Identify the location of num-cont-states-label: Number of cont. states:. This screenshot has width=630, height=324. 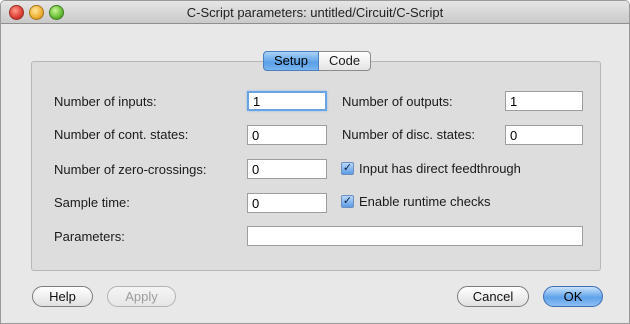
(121, 134).